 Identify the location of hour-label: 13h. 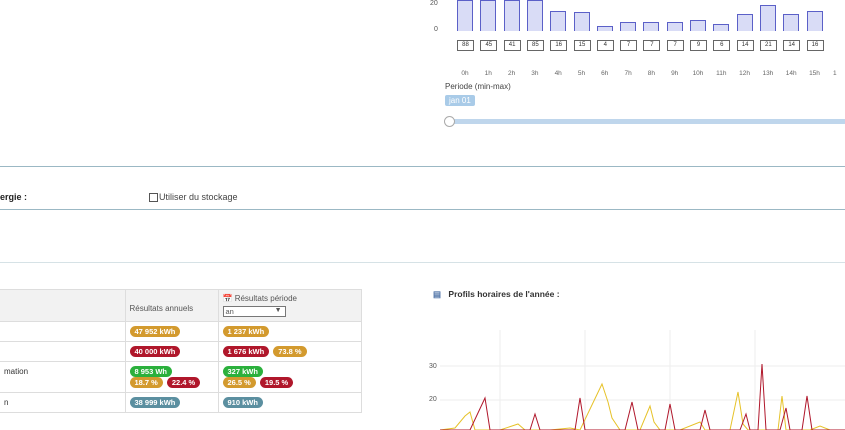
(768, 73).